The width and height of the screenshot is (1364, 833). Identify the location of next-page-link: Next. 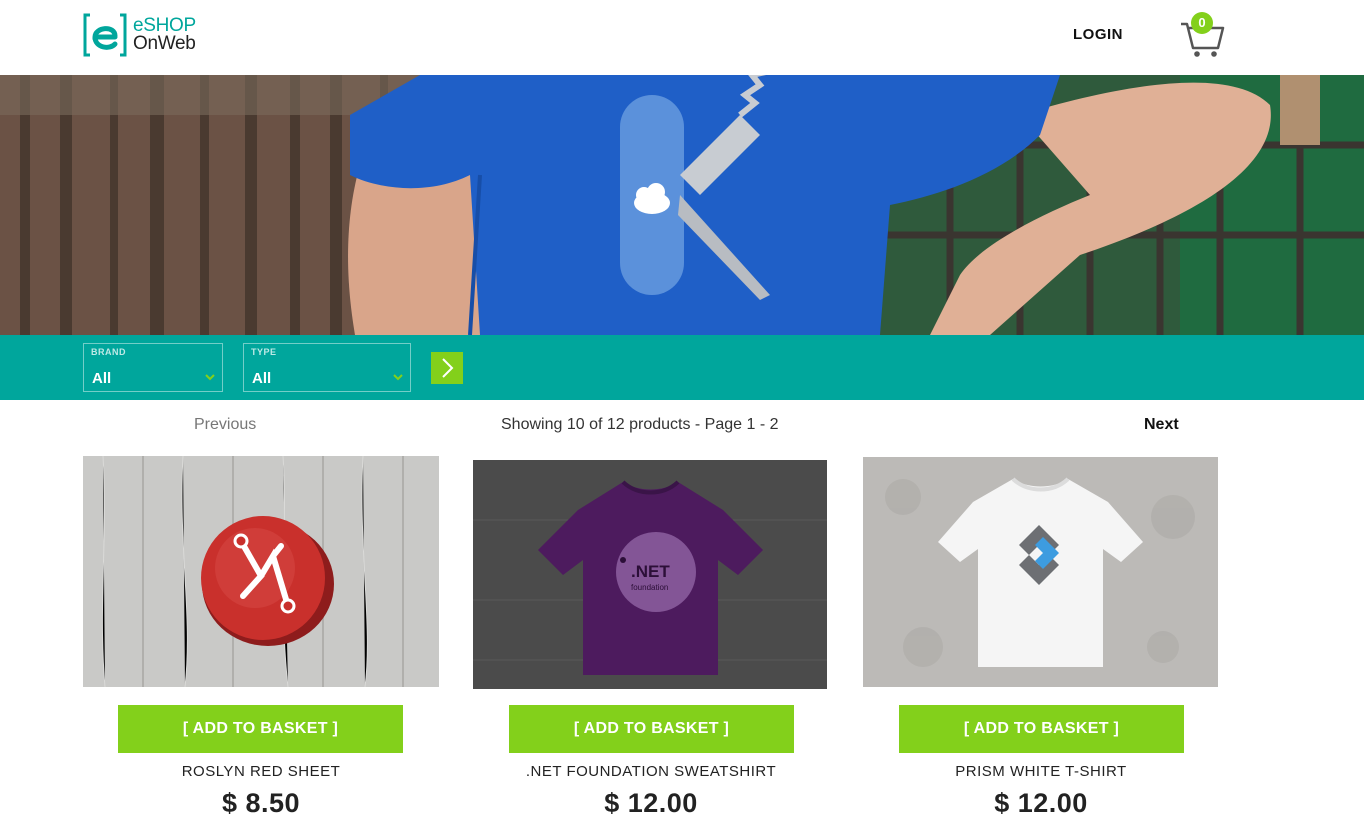
(1161, 425).